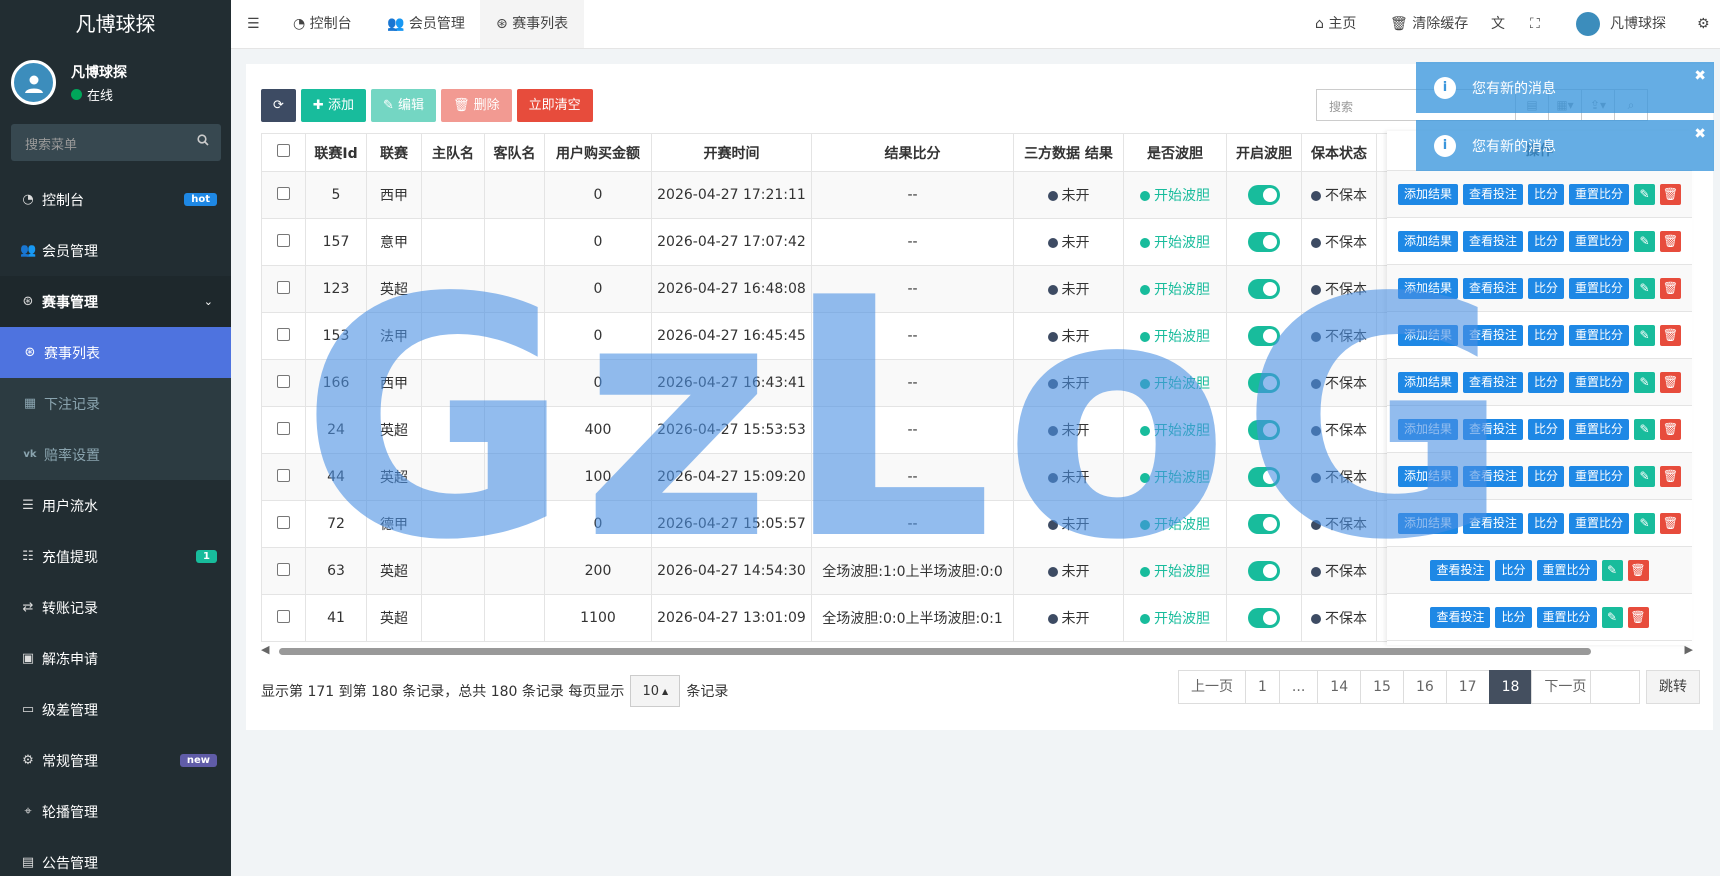 The image size is (1720, 876). Describe the element at coordinates (731, 152) in the screenshot. I see `col-start-time: 开赛时间` at that location.